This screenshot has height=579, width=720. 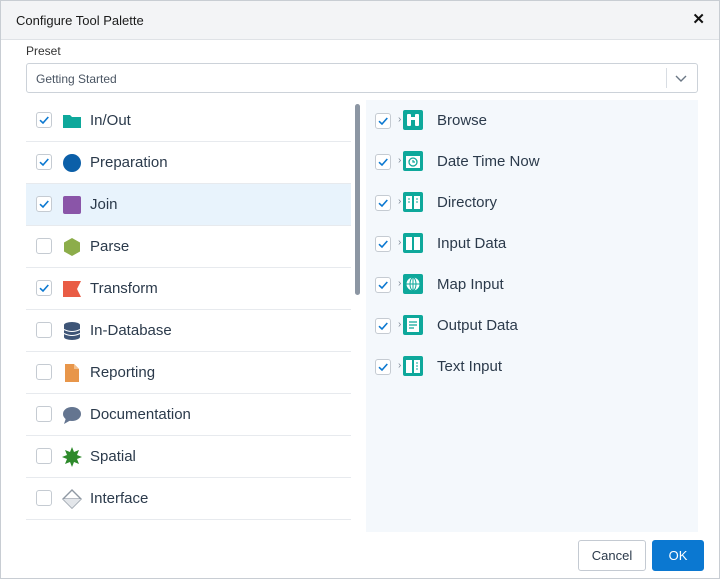 What do you see at coordinates (357, 199) in the screenshot?
I see `category-list-scrollbar` at bounding box center [357, 199].